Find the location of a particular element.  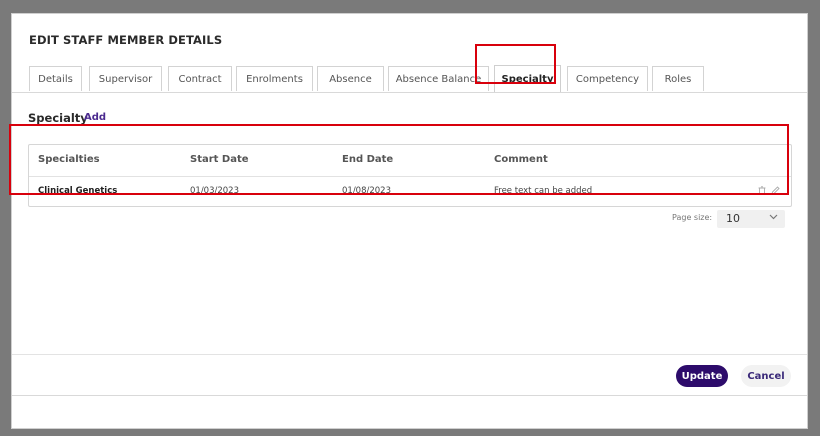

chevron-down-icon is located at coordinates (773, 218).